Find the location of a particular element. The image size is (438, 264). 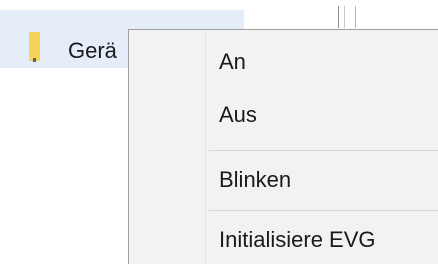

expand-marker-icon is located at coordinates (34, 60).